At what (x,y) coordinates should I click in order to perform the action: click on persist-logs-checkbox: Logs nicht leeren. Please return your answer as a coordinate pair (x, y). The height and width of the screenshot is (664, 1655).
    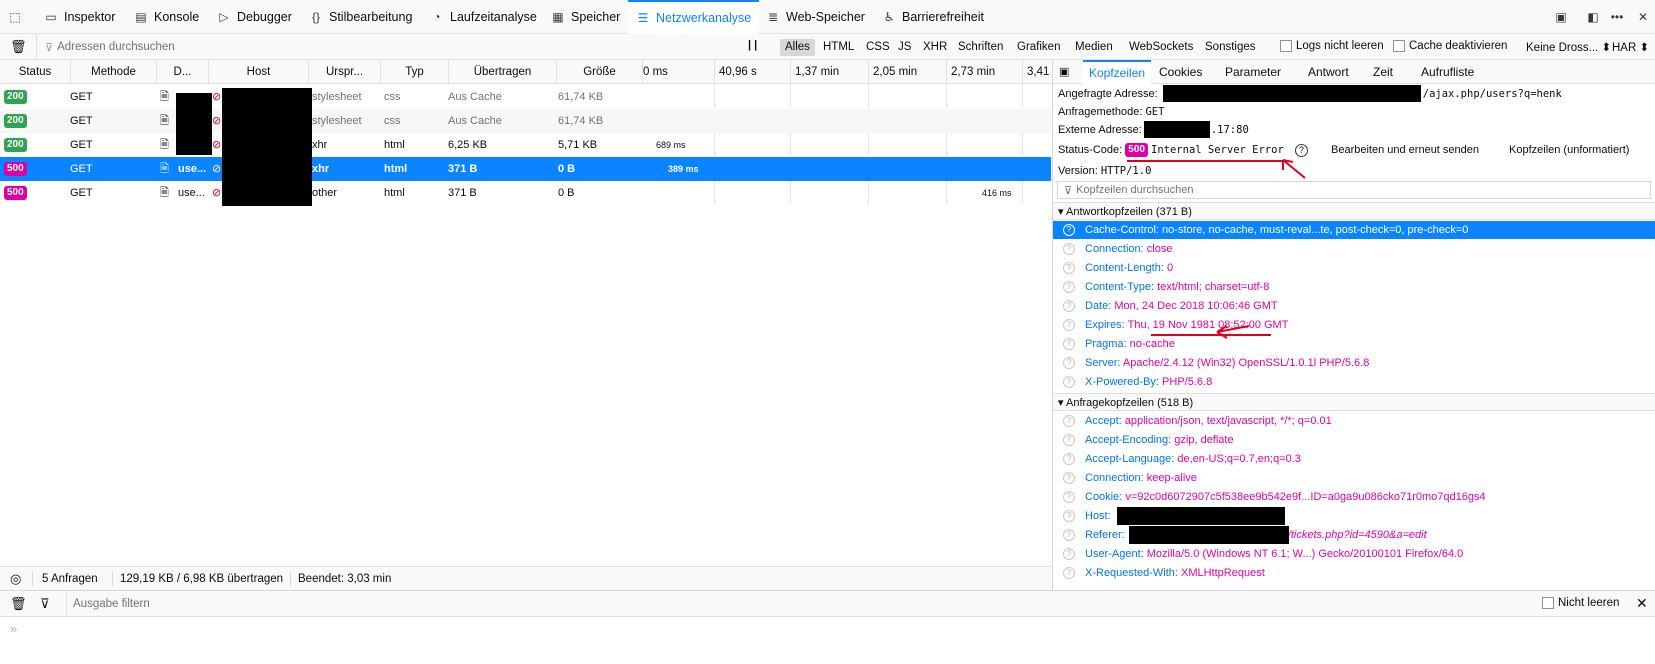
    Looking at the image, I should click on (1332, 46).